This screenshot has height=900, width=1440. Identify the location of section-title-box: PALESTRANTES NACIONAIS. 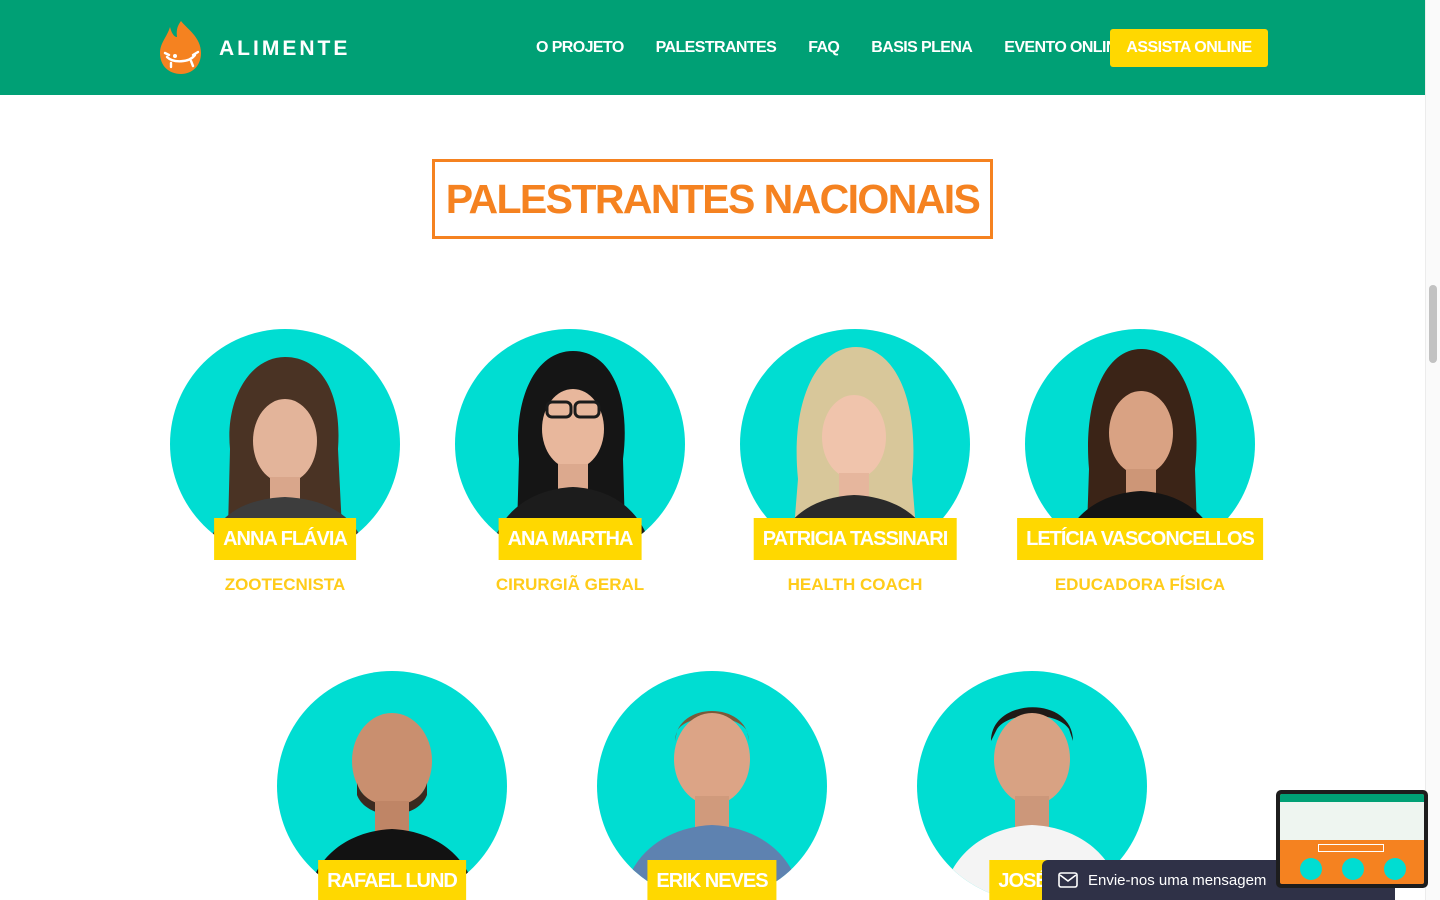
(712, 199).